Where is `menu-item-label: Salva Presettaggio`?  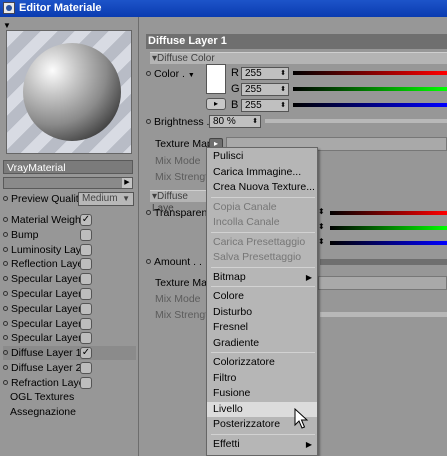 menu-item-label: Salva Presettaggio is located at coordinates (257, 257).